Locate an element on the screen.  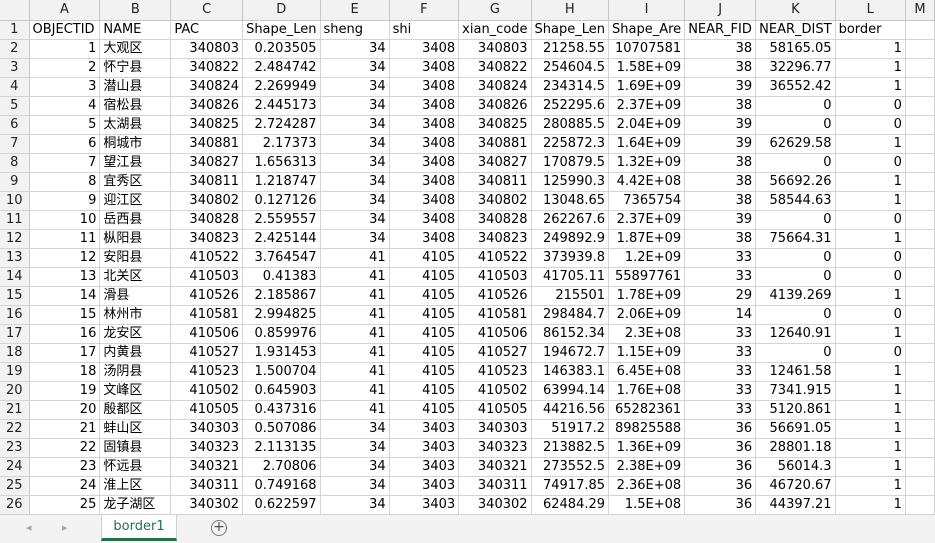
data-cell: 410506 is located at coordinates (207, 334).